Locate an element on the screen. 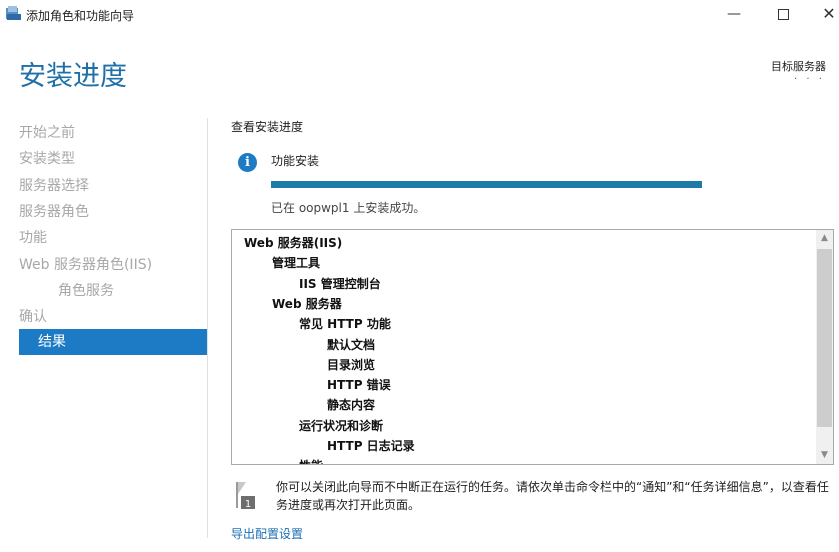 Image resolution: width=839 pixels, height=552 pixels. flag-badge: 1 is located at coordinates (248, 504).